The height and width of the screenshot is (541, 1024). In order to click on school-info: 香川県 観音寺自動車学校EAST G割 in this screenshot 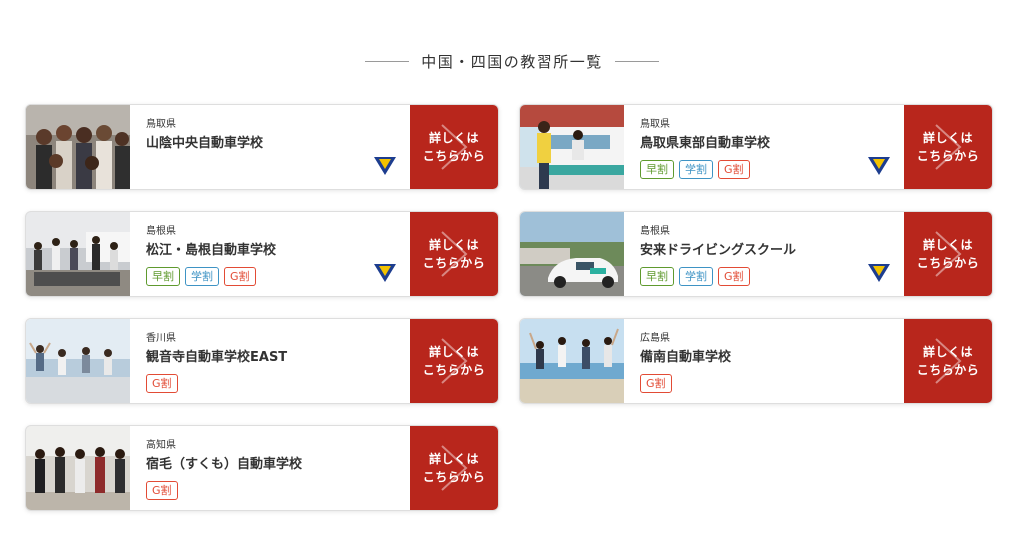, I will do `click(266, 363)`.